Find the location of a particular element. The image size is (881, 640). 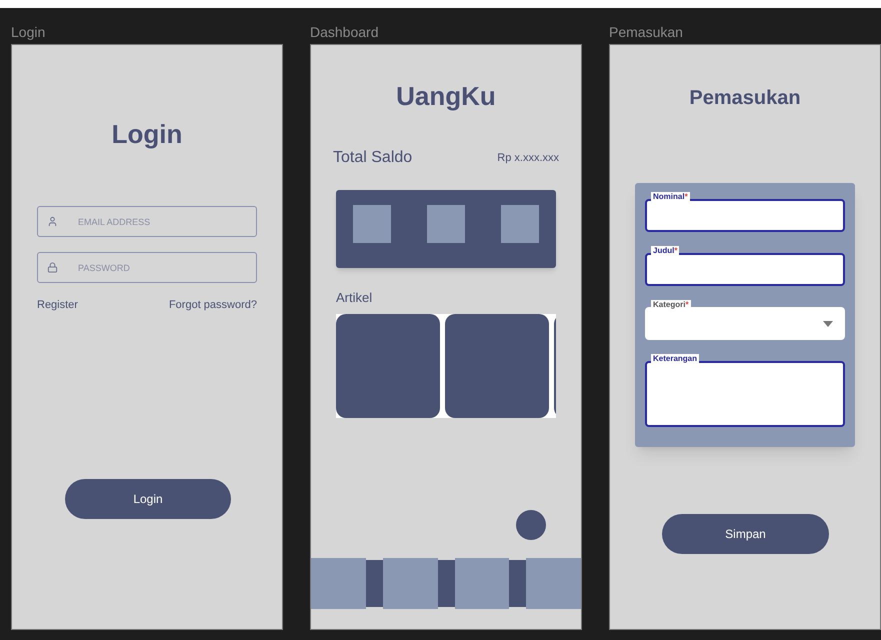

section-title: Artikel is located at coordinates (355, 298).